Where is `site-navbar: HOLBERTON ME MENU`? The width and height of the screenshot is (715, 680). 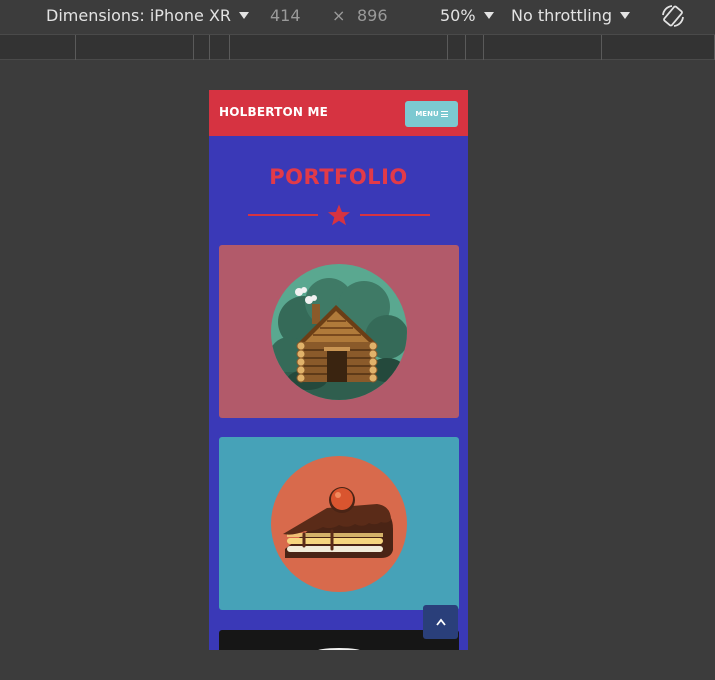
site-navbar: HOLBERTON ME MENU is located at coordinates (338, 113).